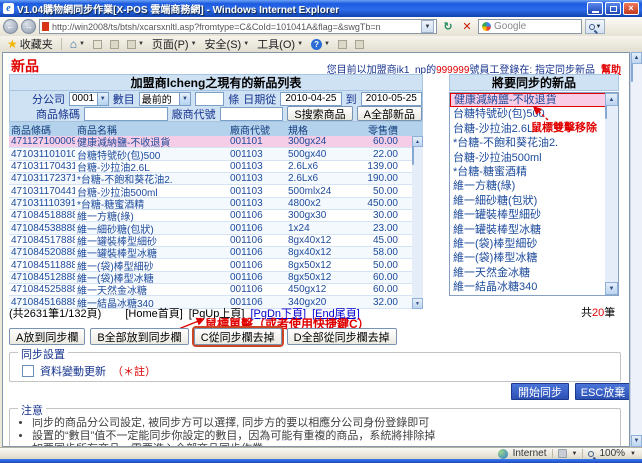 The width and height of the screenshot is (642, 463). I want to click on zoom-level: 100%, so click(612, 453).